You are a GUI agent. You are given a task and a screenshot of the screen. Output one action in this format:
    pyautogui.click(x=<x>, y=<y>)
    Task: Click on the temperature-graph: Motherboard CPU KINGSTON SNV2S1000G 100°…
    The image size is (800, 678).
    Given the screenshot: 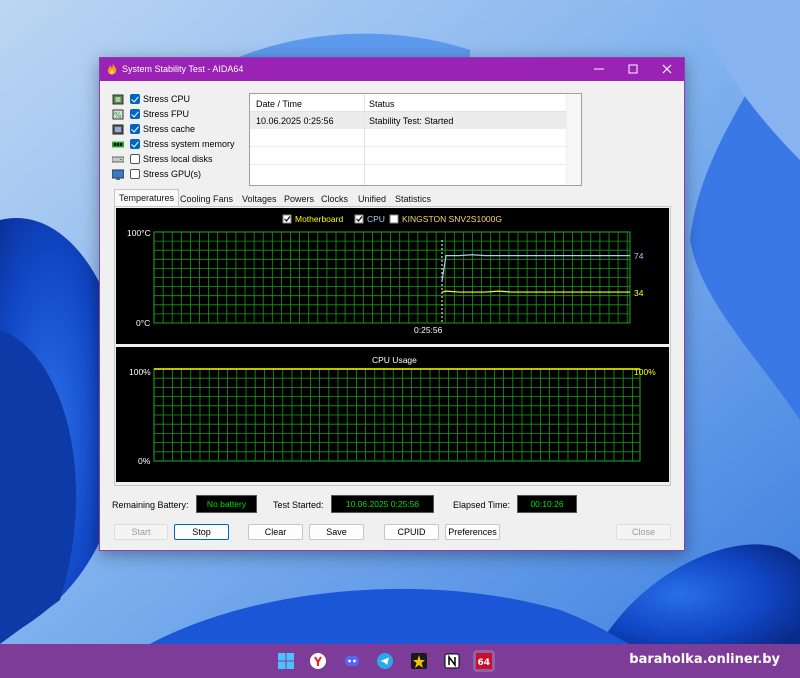 What is the action you would take?
    pyautogui.click(x=392, y=276)
    